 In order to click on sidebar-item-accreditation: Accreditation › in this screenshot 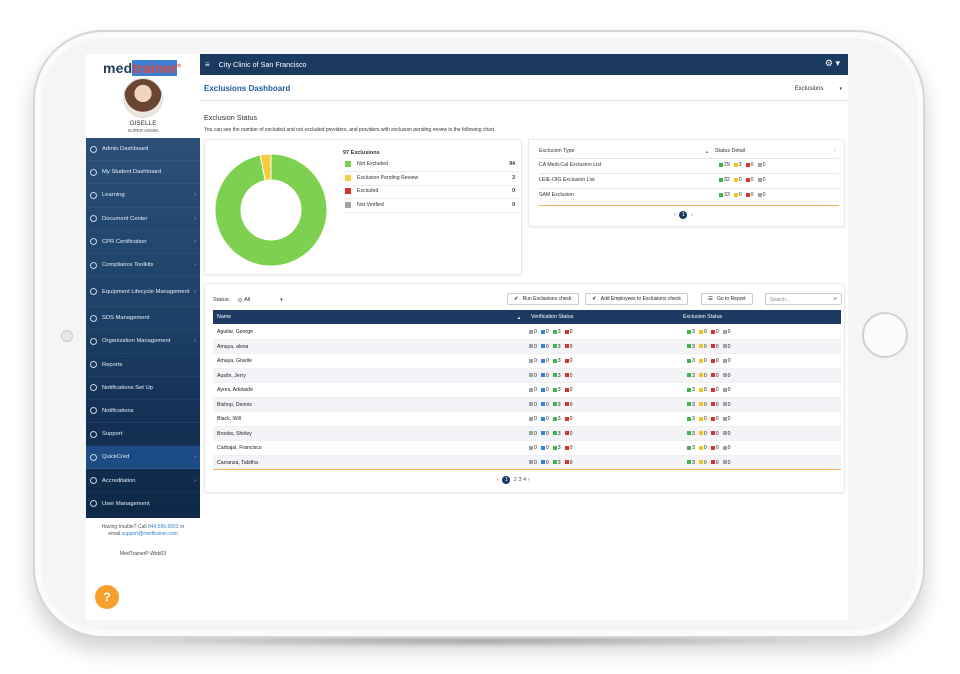, I will do `click(143, 481)`.